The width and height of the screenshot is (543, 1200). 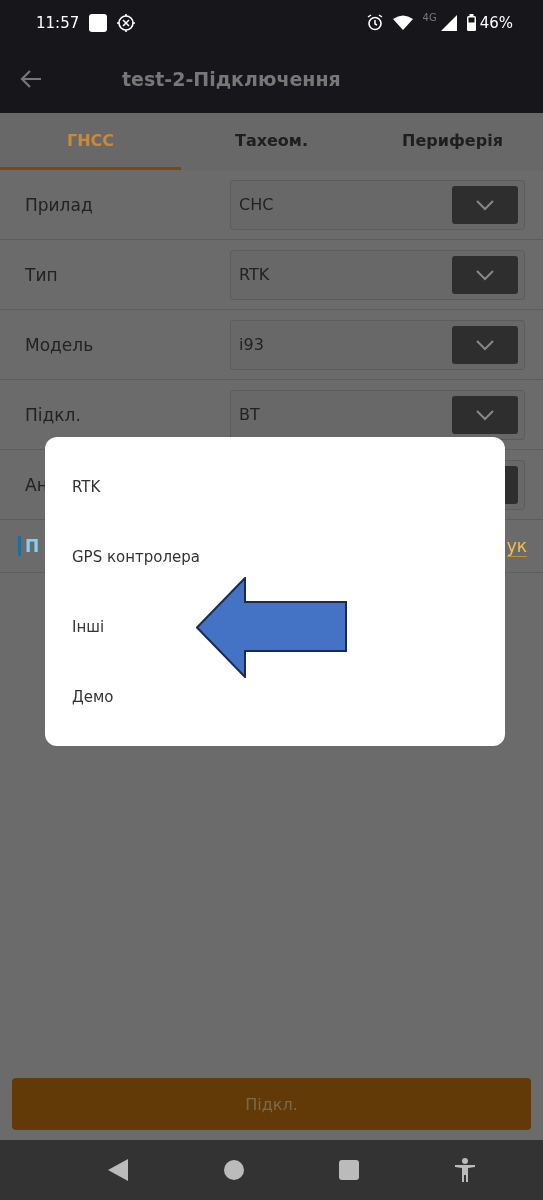 What do you see at coordinates (377, 204) in the screenshot?
I see `dropdown-field: CHC` at bounding box center [377, 204].